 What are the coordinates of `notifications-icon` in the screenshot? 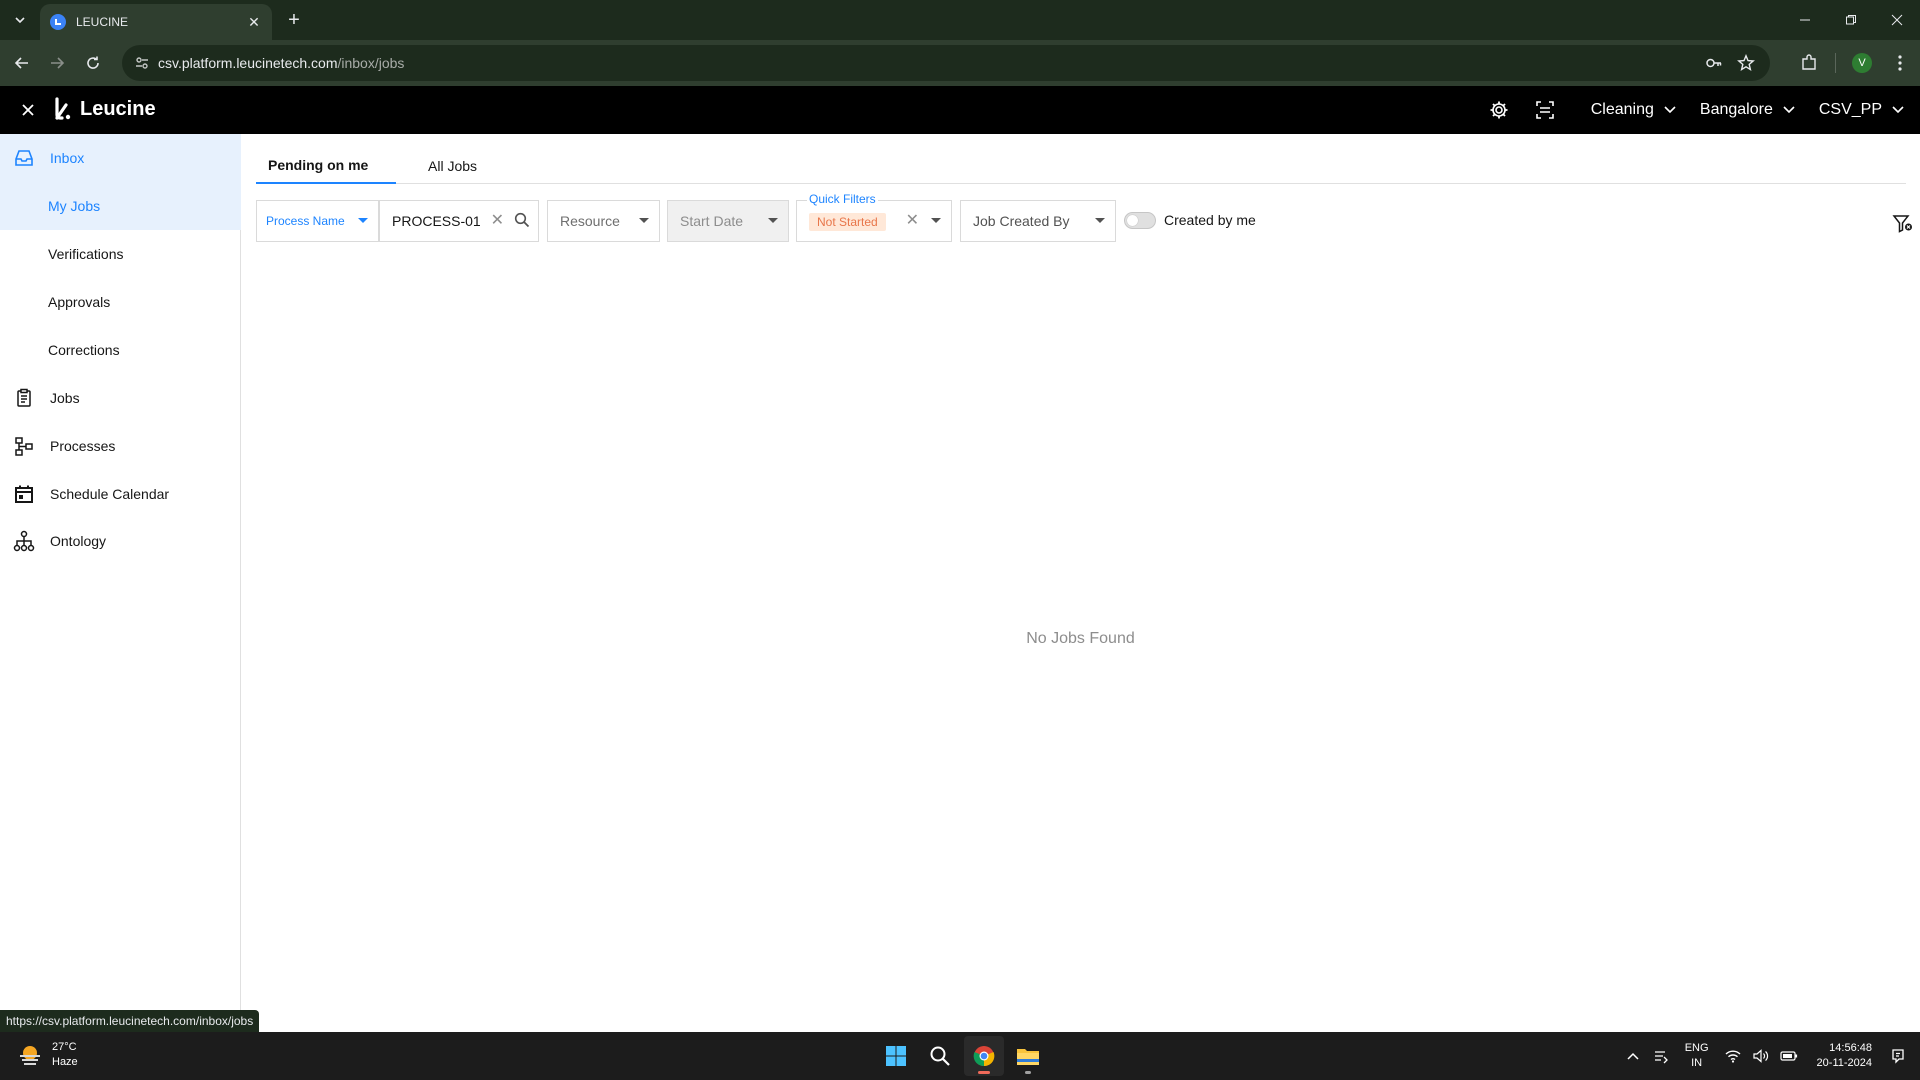 It's located at (1898, 1056).